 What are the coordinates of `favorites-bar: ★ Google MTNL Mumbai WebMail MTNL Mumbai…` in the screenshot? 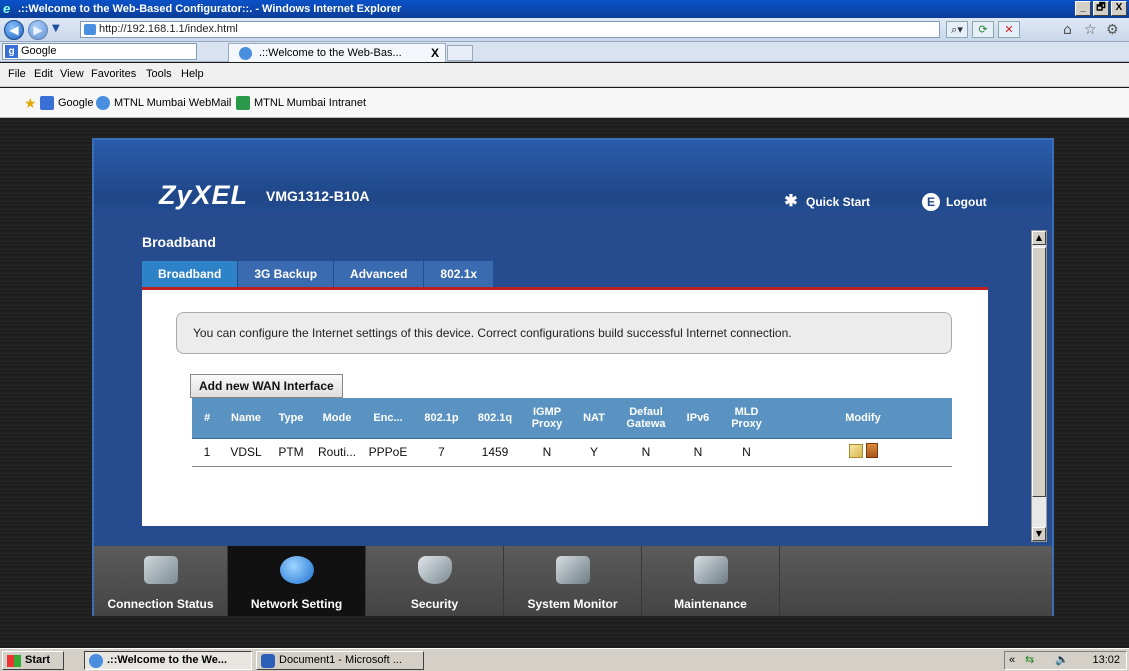 It's located at (564, 103).